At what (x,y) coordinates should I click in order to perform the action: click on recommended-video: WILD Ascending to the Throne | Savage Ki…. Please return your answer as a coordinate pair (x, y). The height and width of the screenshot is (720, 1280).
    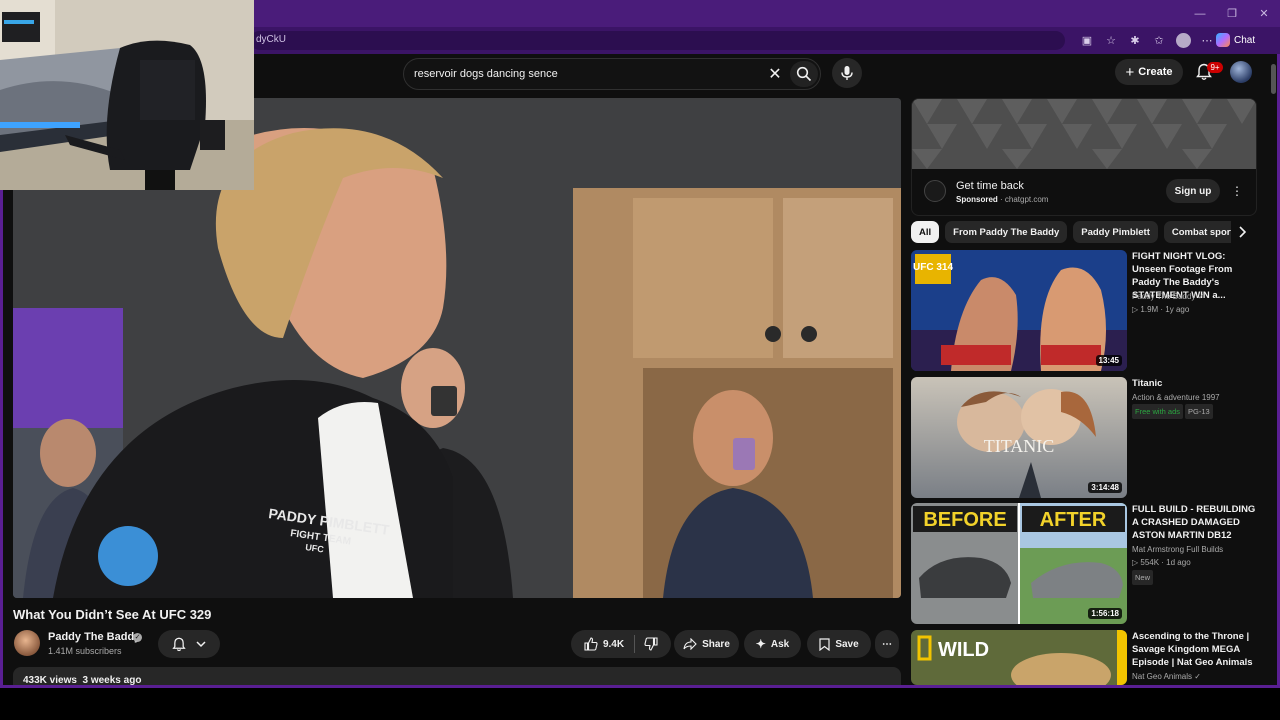
    Looking at the image, I should click on (1084, 657).